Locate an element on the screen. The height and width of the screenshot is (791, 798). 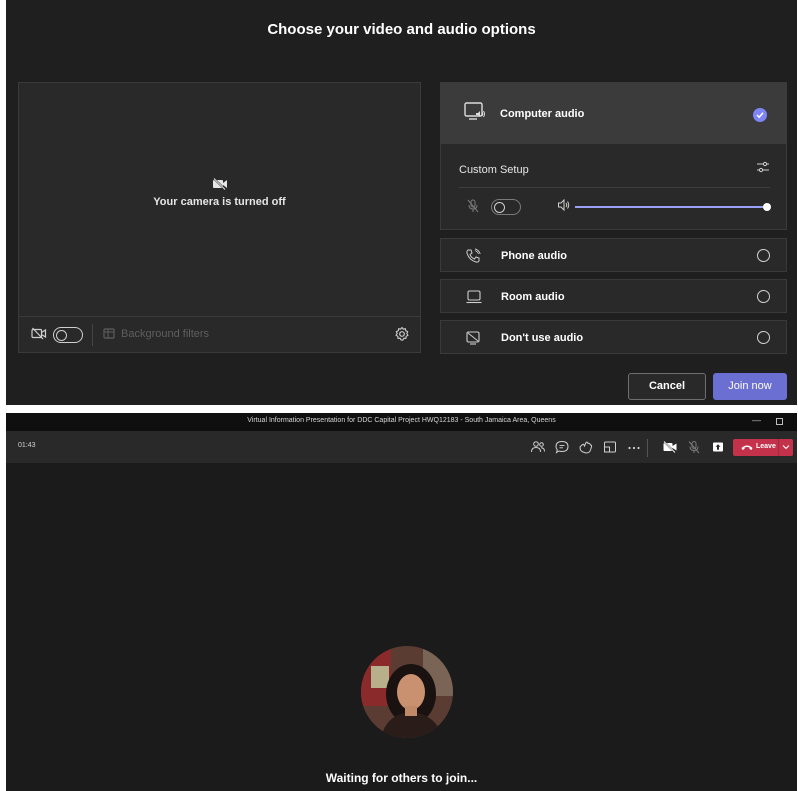
room-audio-radio is located at coordinates (763, 296).